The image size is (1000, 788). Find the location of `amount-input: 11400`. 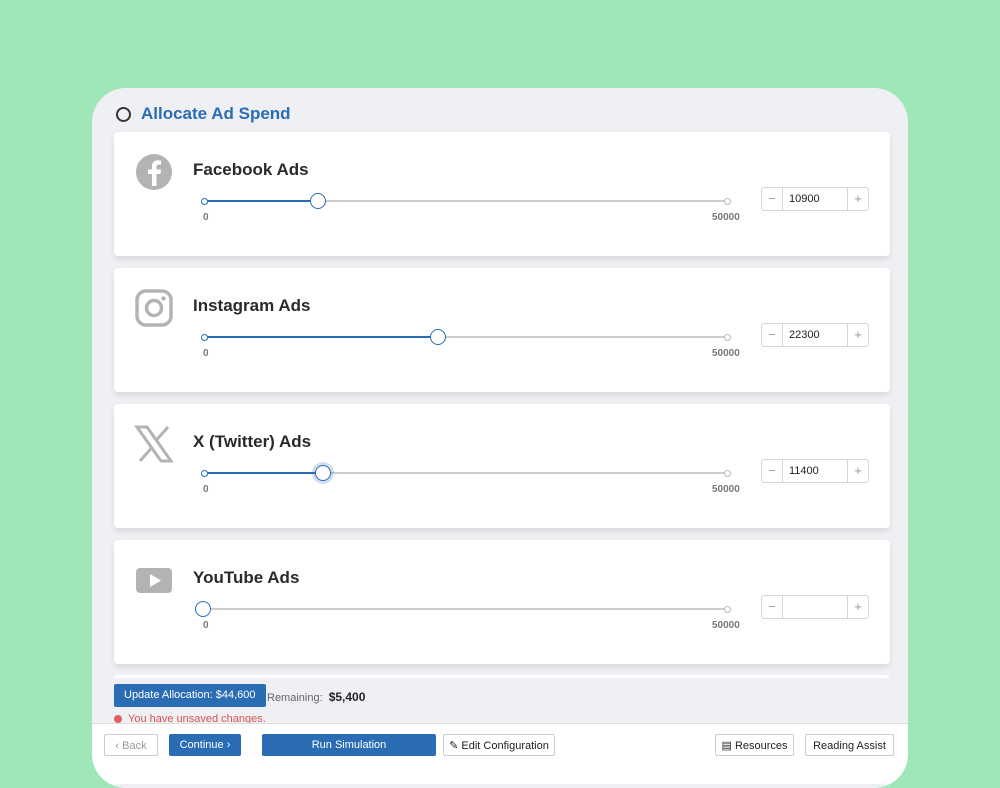

amount-input: 11400 is located at coordinates (815, 471).